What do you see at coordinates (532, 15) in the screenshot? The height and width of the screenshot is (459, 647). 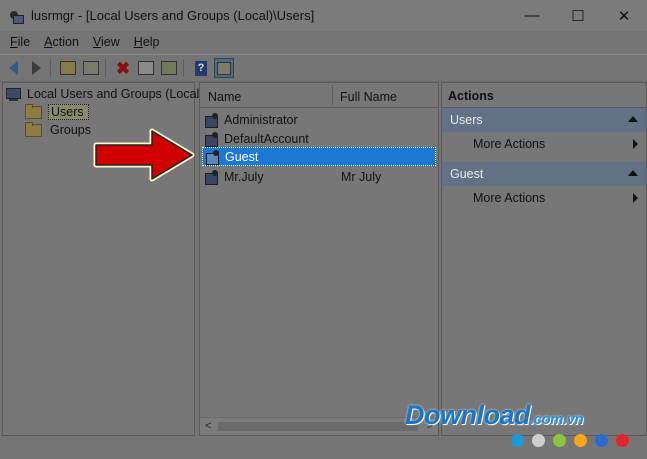 I see `minimize-button: —` at bounding box center [532, 15].